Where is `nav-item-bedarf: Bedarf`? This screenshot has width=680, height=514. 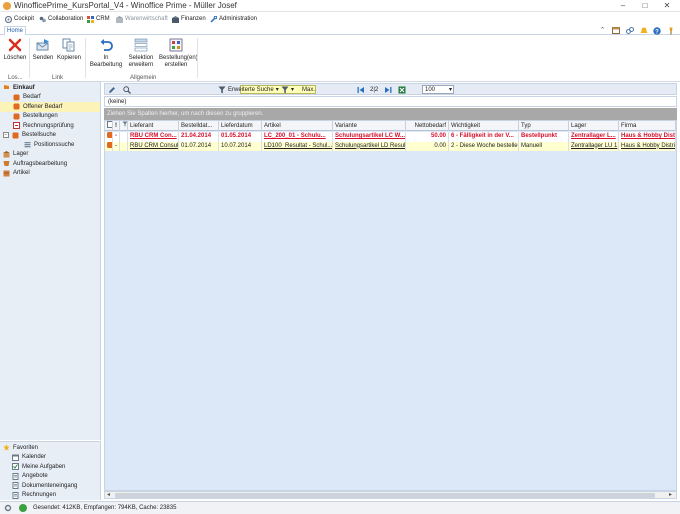
nav-item-bedarf: Bedarf is located at coordinates (50, 98).